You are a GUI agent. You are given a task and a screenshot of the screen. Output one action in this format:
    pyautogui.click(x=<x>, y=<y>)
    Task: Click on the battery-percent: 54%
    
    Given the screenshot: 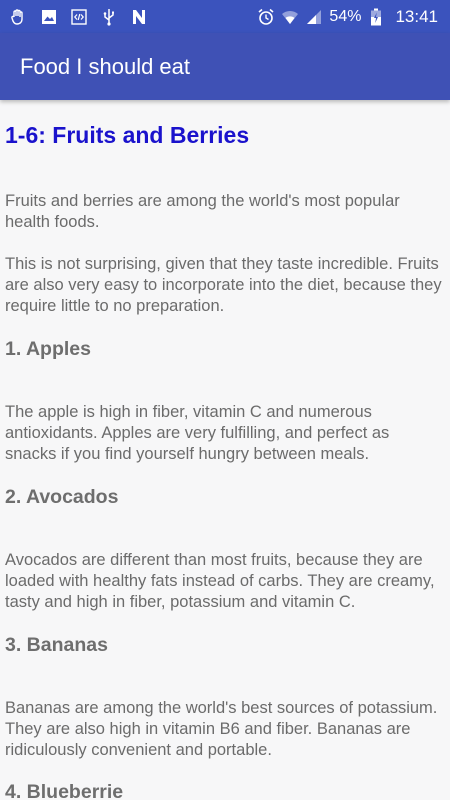 What is the action you would take?
    pyautogui.click(x=345, y=16)
    